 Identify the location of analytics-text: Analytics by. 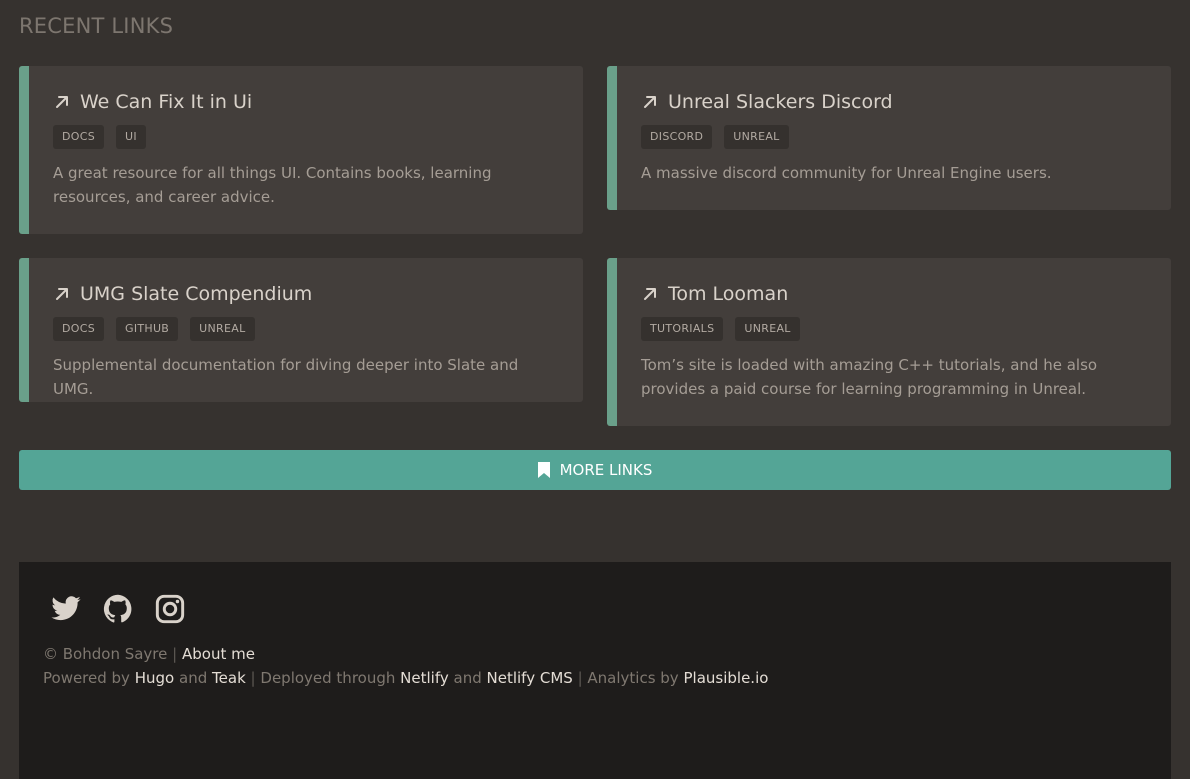
(633, 678).